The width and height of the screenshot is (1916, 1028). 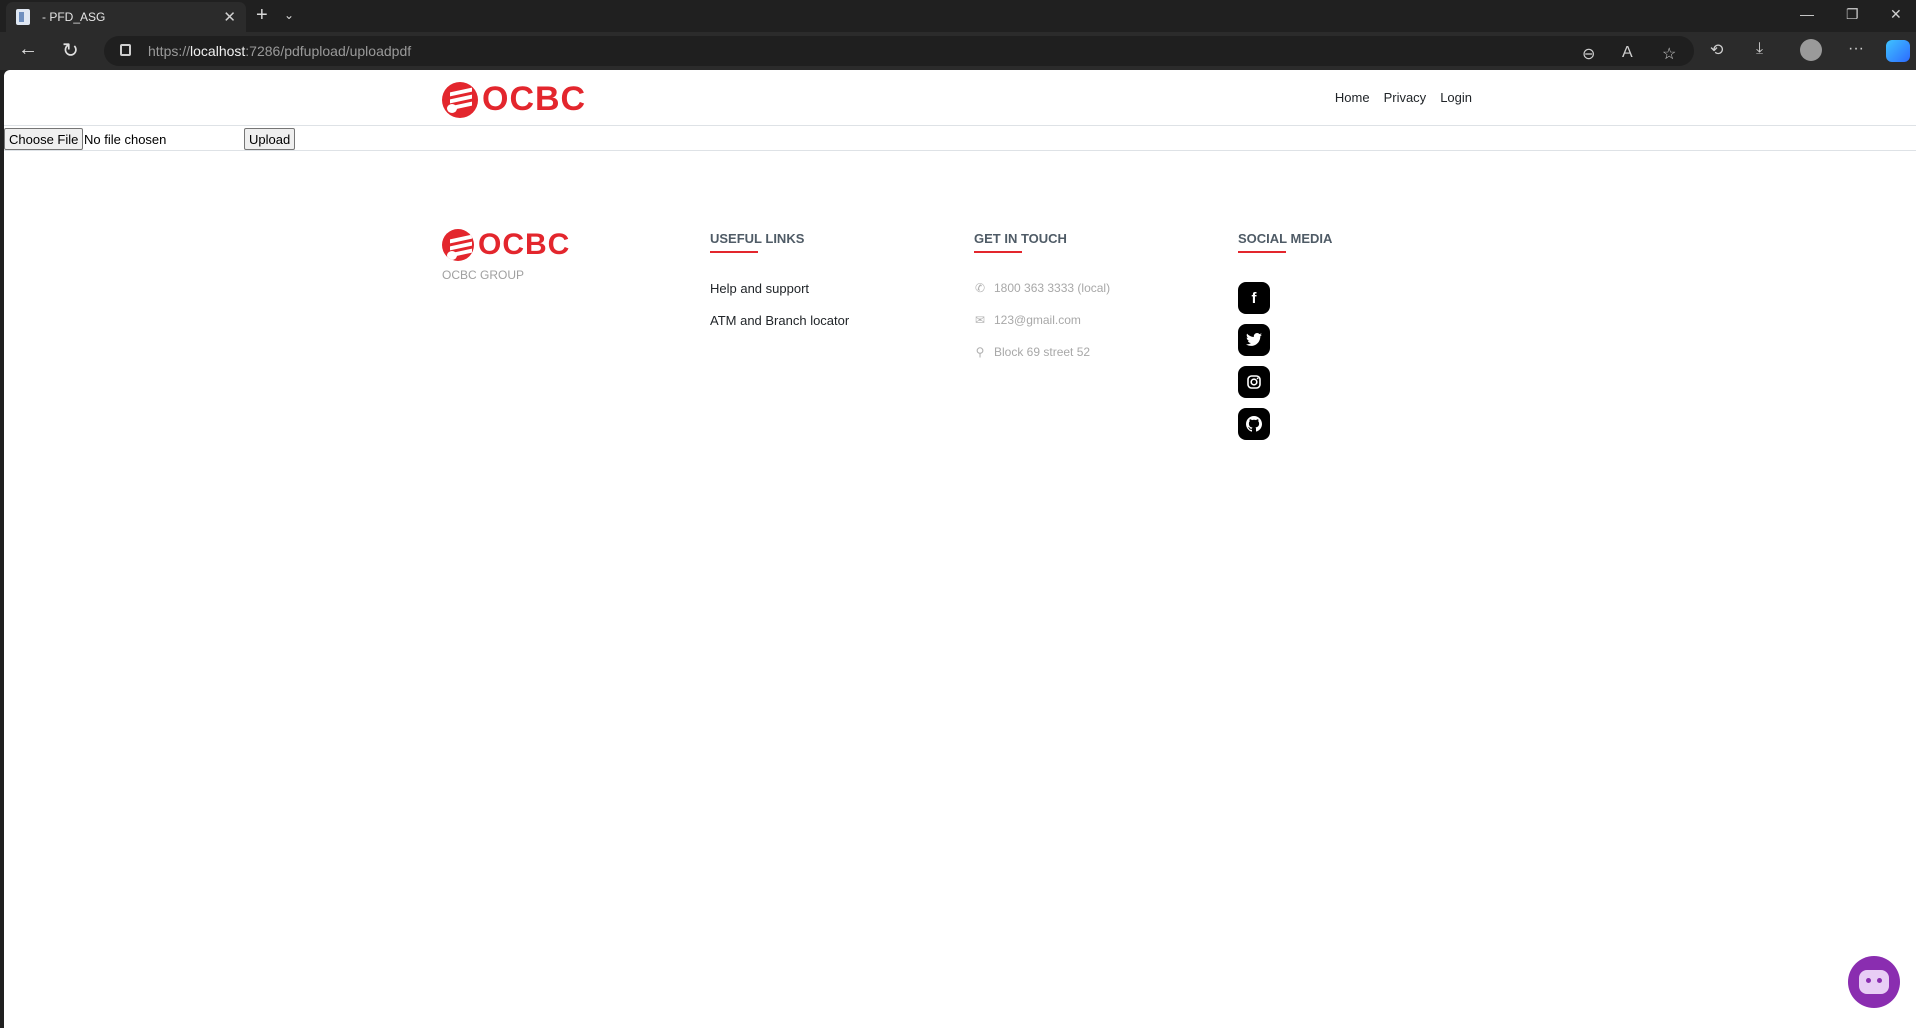 I want to click on contact-email: ✉ 123@gmail.com, so click(x=1027, y=320).